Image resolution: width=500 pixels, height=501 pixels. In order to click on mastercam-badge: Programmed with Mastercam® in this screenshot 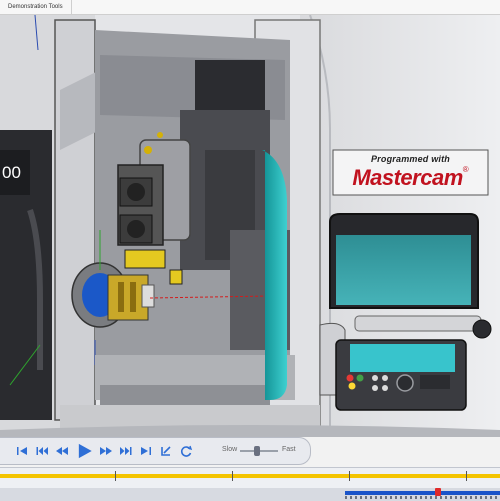, I will do `click(410, 172)`.